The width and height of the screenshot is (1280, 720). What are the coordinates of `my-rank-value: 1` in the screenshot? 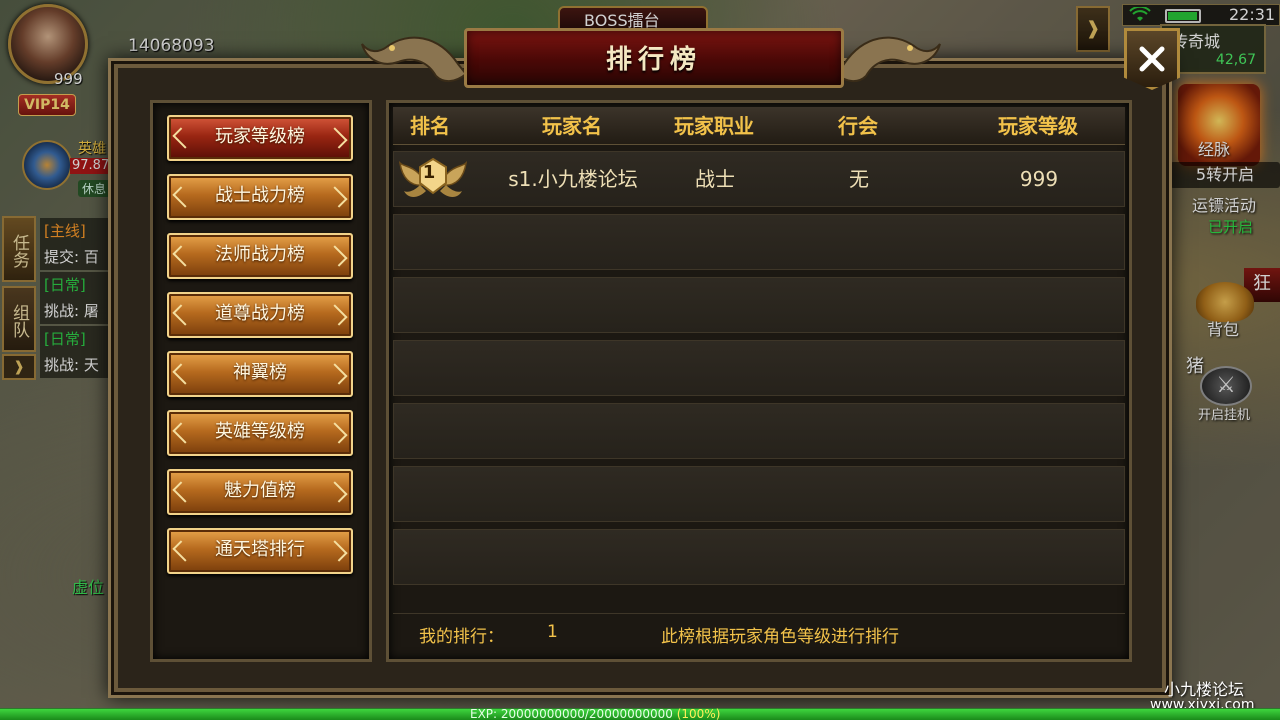 It's located at (552, 632).